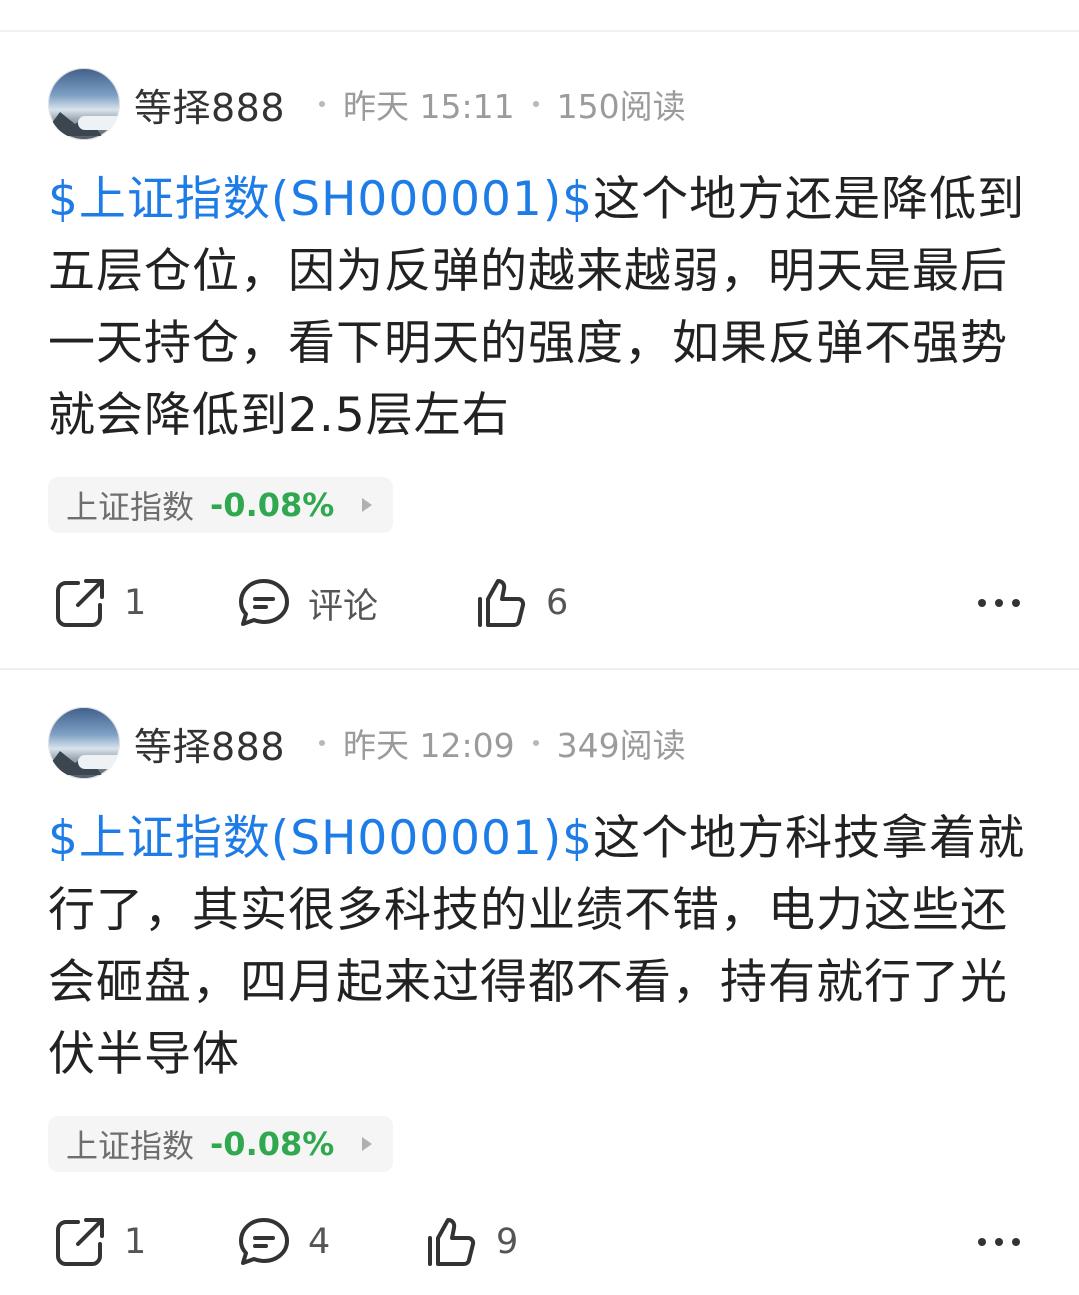 The image size is (1079, 1295). I want to click on post-meta: 昨天 12:09 349阅读, so click(493, 743).